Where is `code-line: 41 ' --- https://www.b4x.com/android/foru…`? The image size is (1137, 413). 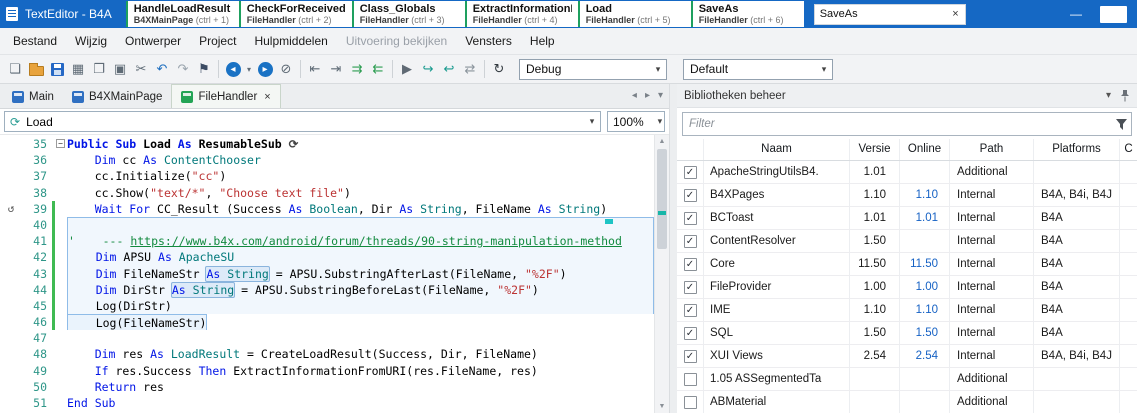
code-line: 41 ' --- https://www.b4x.com/android/foru… is located at coordinates (327, 241).